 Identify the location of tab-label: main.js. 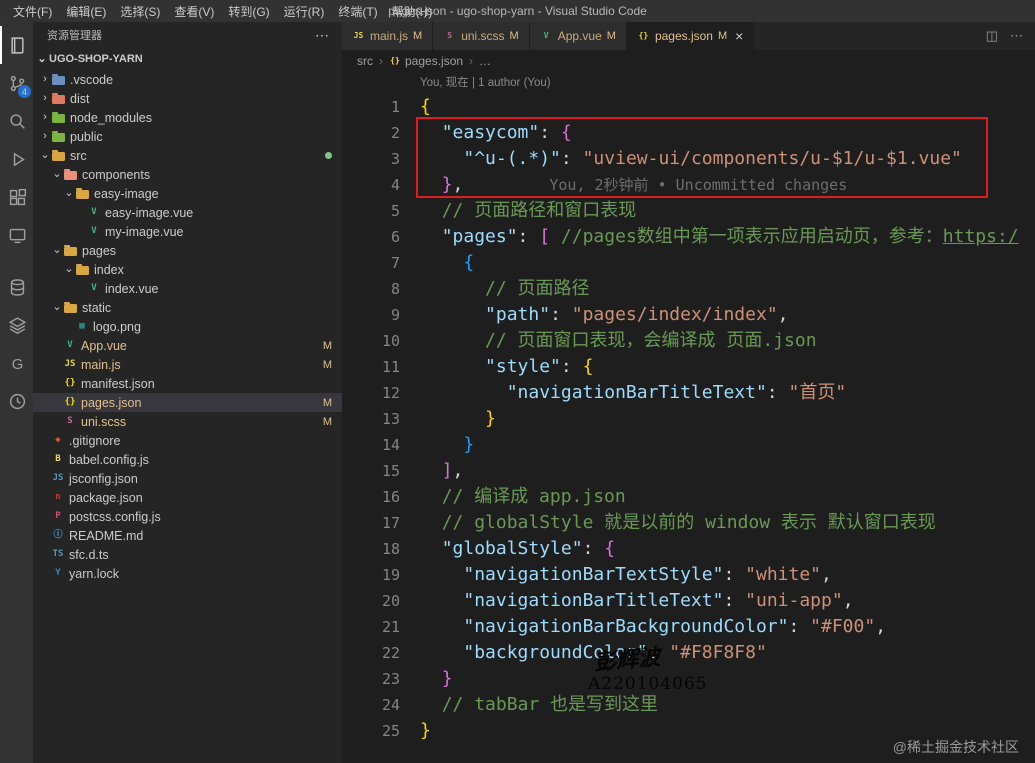
(389, 36).